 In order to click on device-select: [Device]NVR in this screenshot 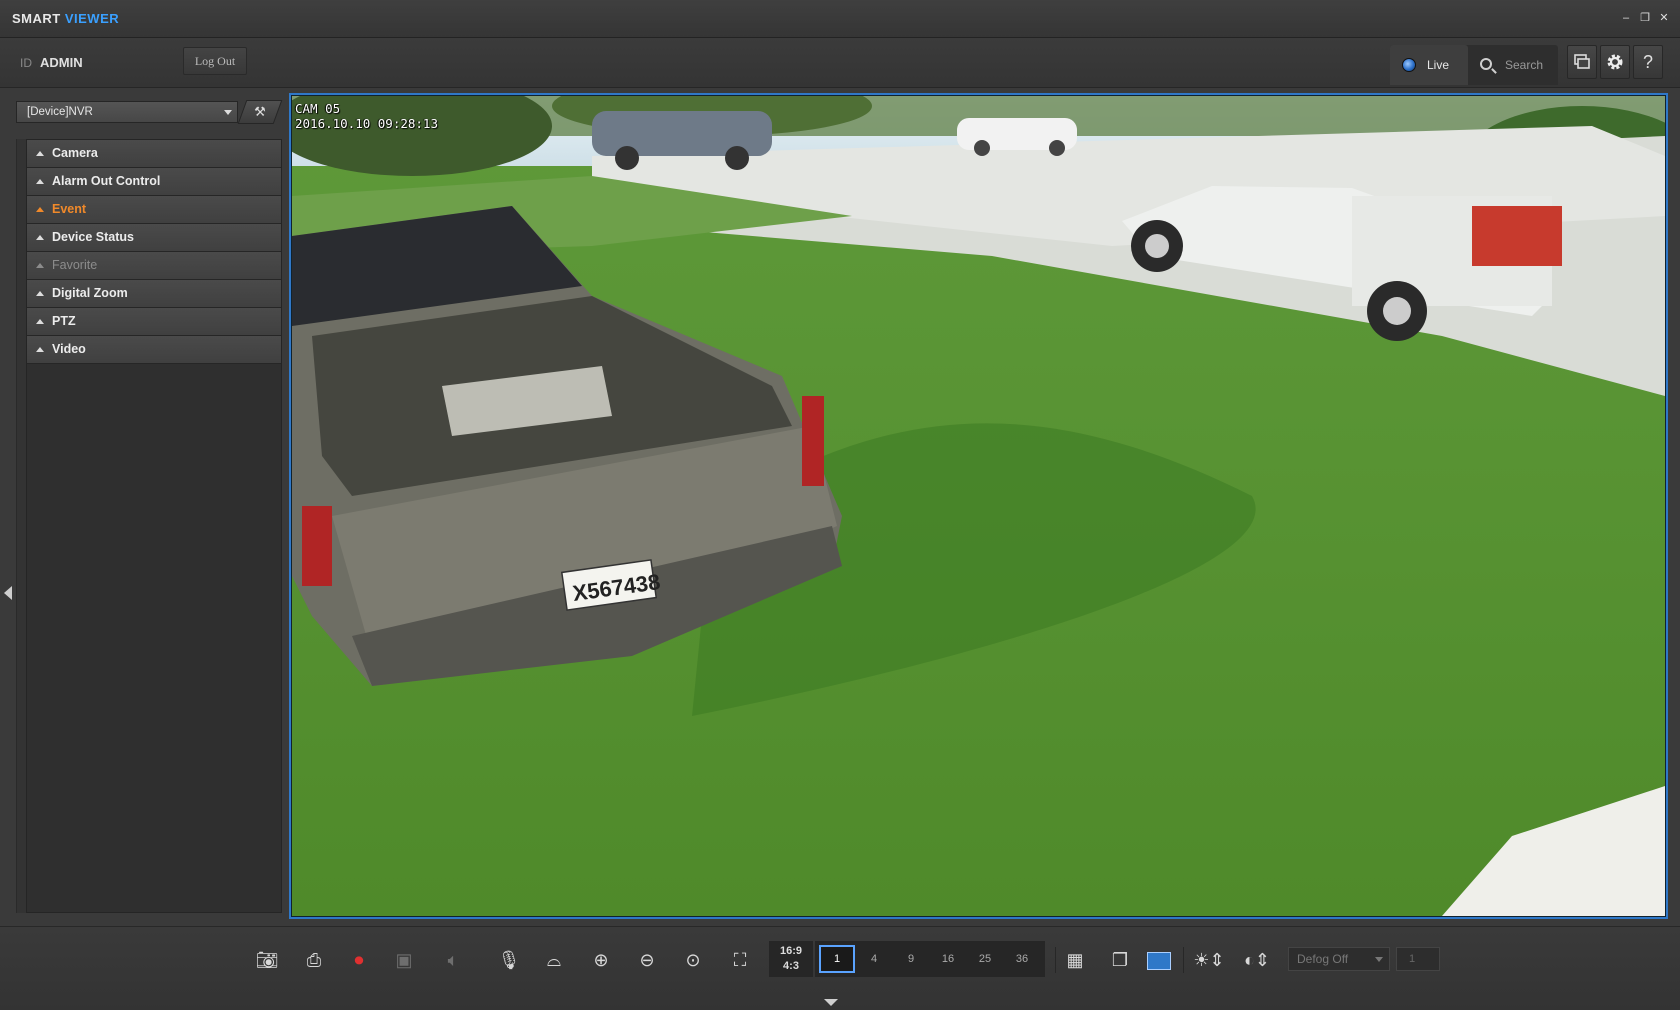, I will do `click(127, 112)`.